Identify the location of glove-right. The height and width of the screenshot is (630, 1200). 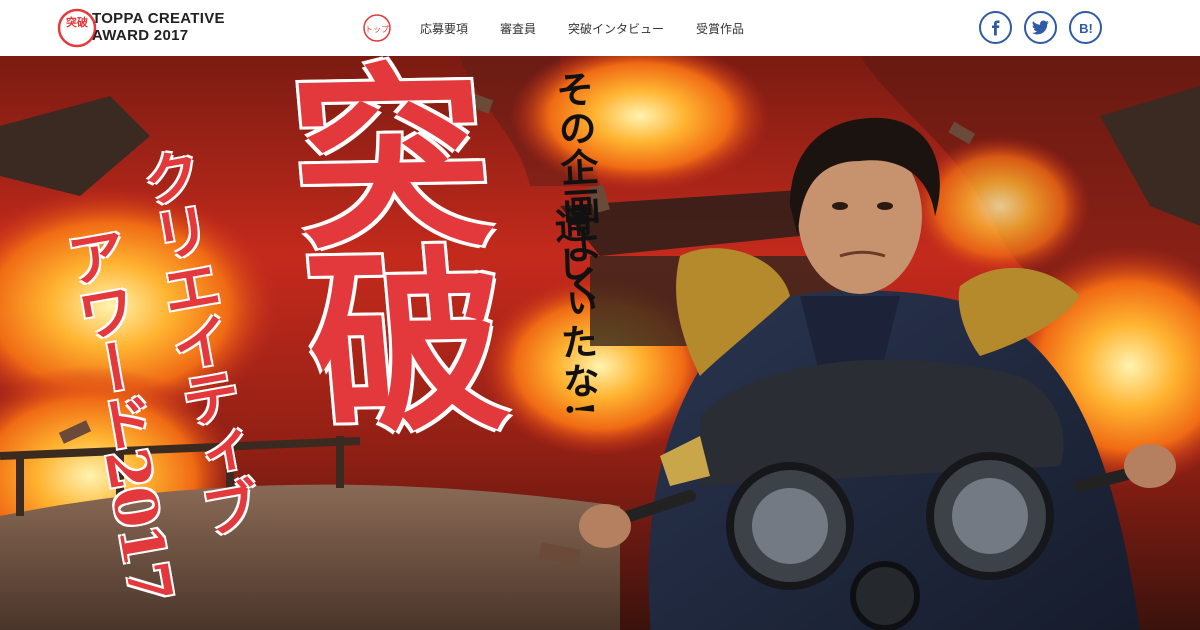
(1150, 466).